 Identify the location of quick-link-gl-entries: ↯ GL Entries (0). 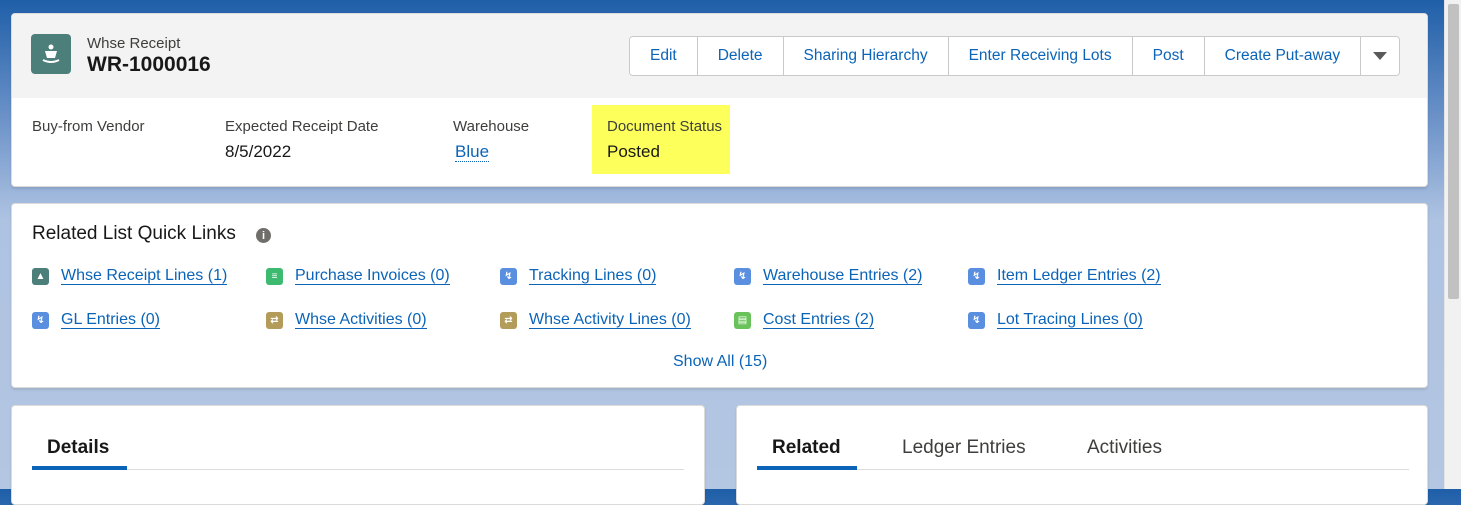
(96, 320).